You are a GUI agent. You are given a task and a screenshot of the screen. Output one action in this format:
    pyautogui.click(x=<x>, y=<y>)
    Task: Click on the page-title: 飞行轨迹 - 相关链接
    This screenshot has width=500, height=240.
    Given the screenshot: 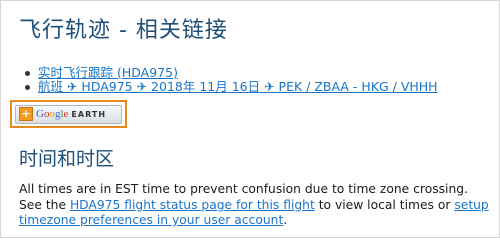 What is the action you would take?
    pyautogui.click(x=123, y=30)
    